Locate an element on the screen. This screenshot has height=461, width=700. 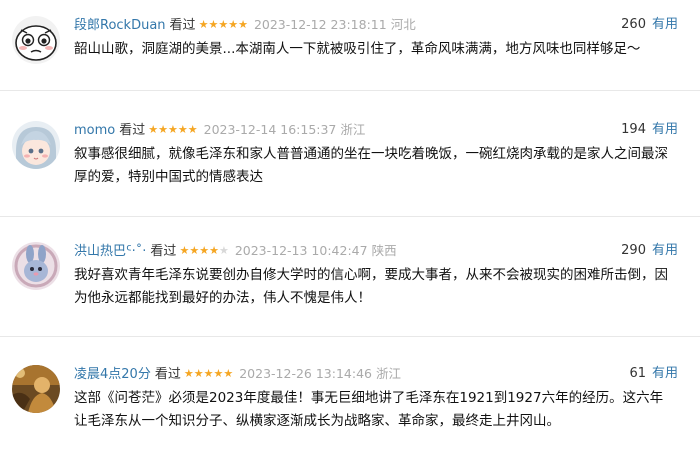
comment-meta: 凌晨4点20分 看过 ★★★★★ 2023-12-26 13:14:46 浙江 is located at coordinates (237, 374).